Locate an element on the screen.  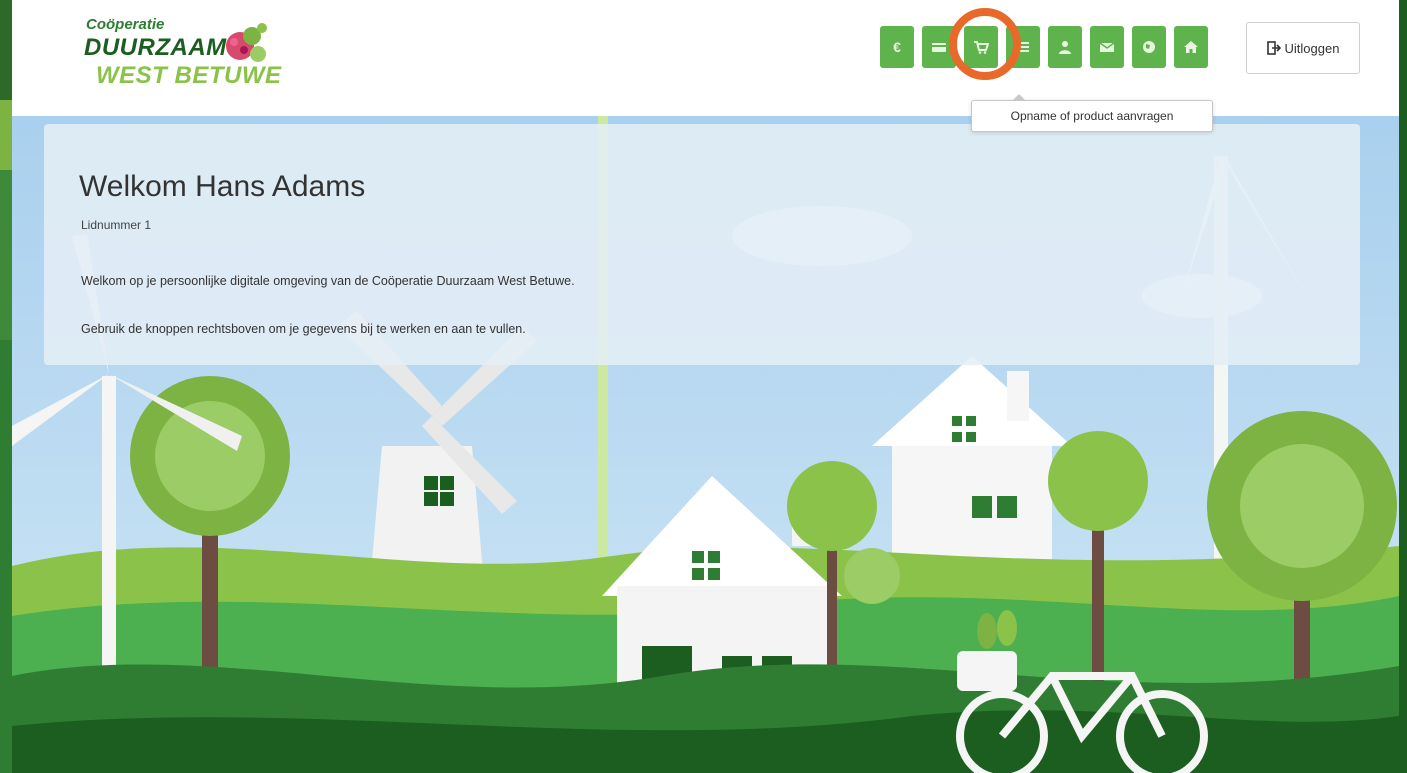
user-icon is located at coordinates (1065, 47).